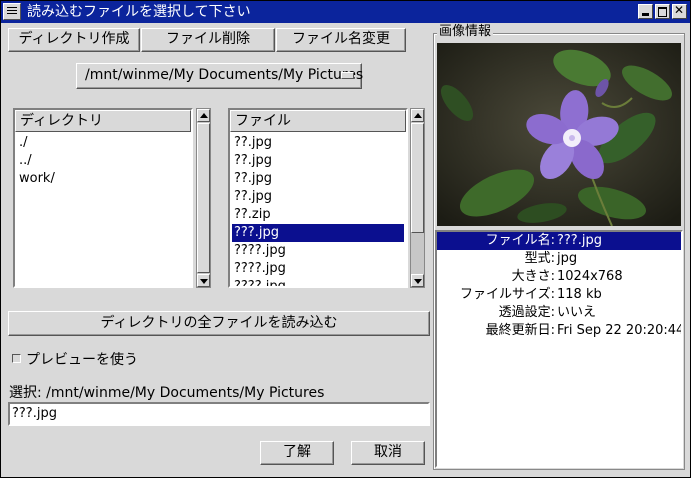 The width and height of the screenshot is (691, 478). Describe the element at coordinates (662, 11) in the screenshot. I see `maximize-icon` at that location.